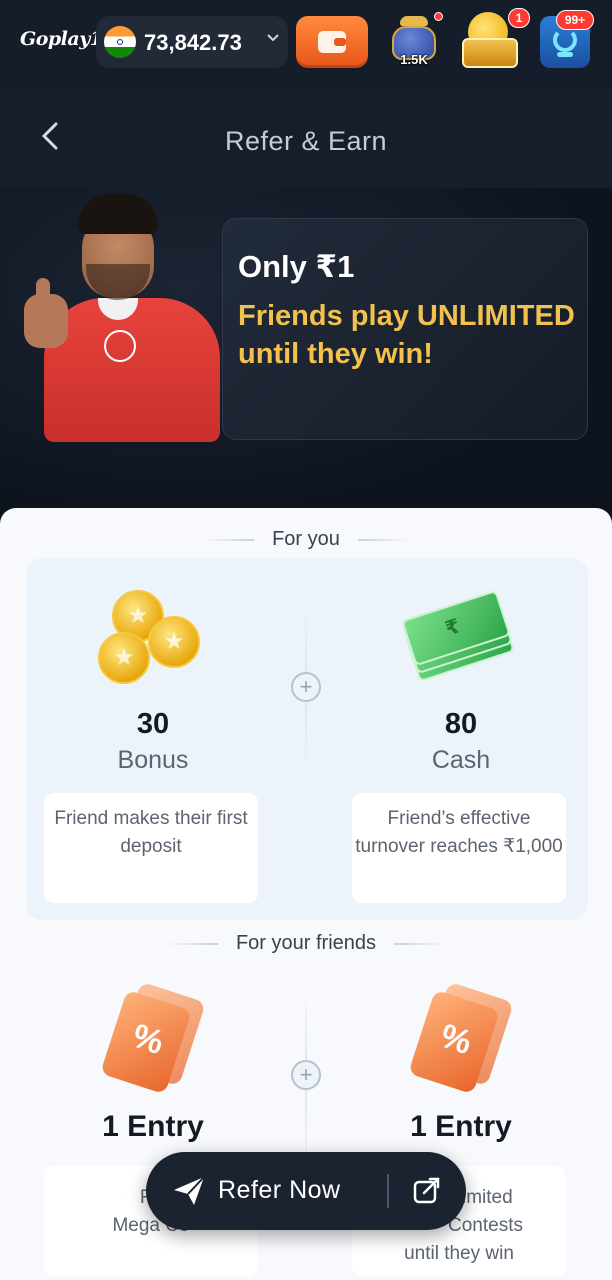 The height and width of the screenshot is (1280, 612). What do you see at coordinates (273, 40) in the screenshot?
I see `chevron-down-icon` at bounding box center [273, 40].